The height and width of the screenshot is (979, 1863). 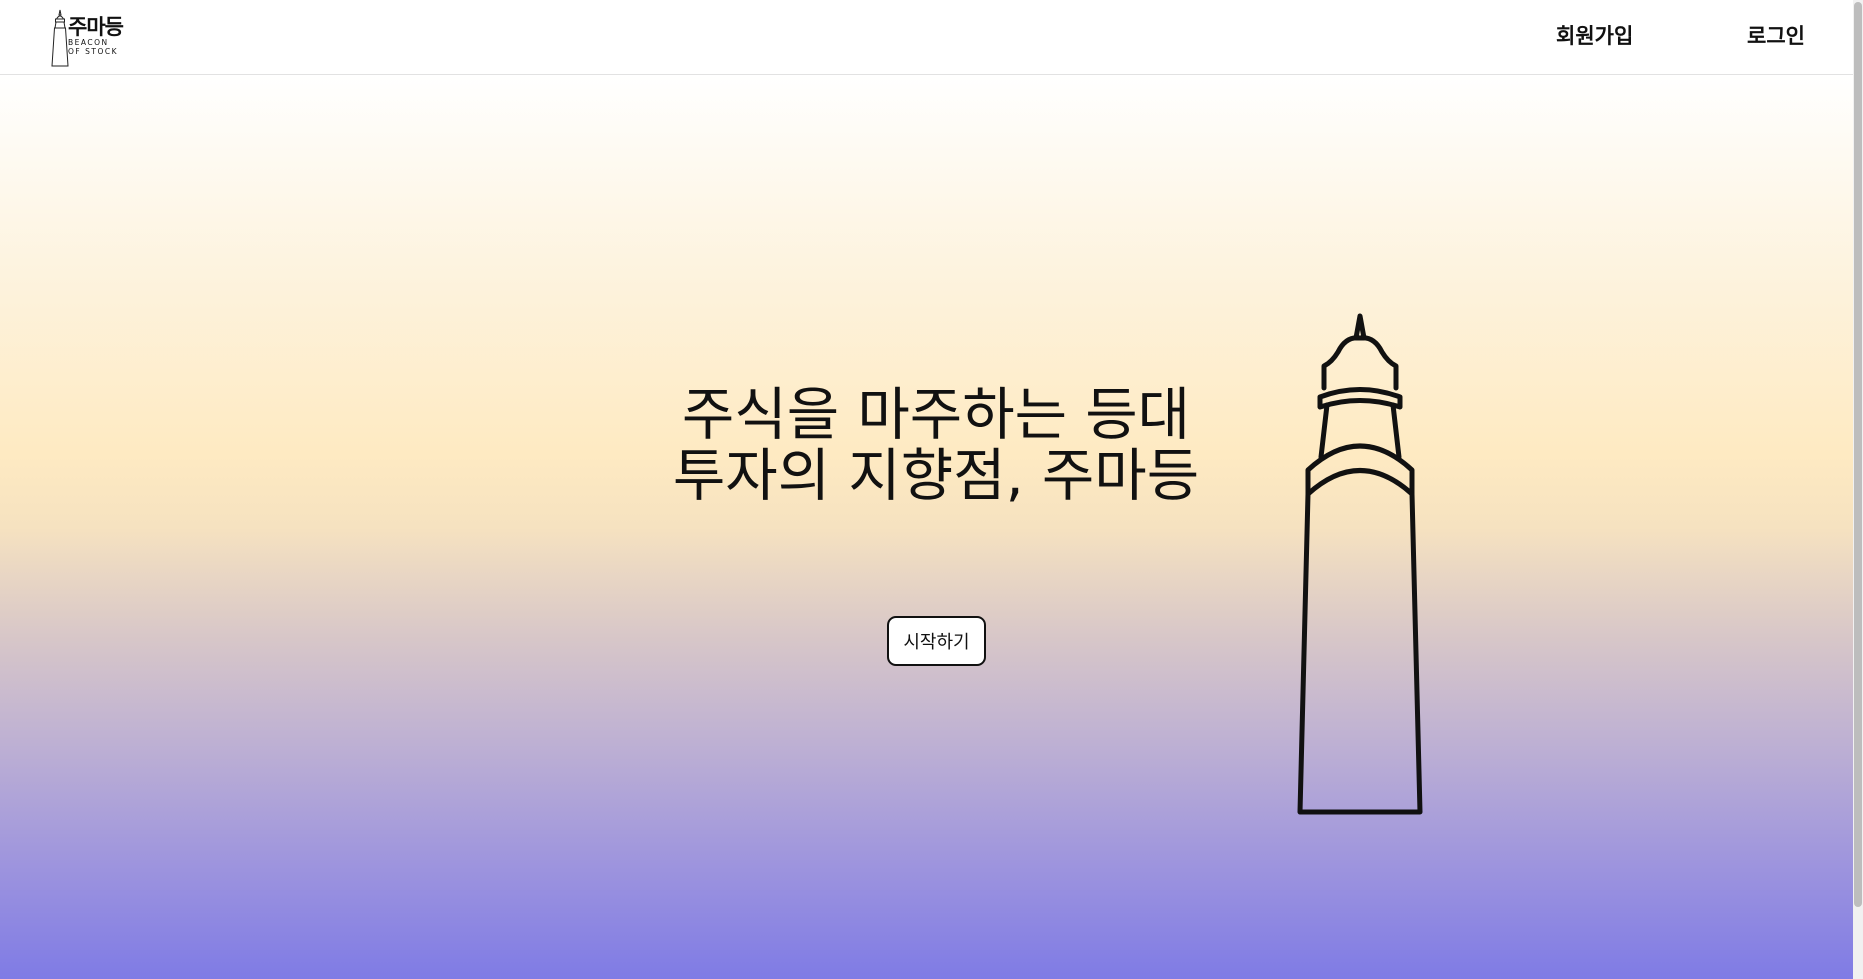 What do you see at coordinates (926, 37) in the screenshot?
I see `top-navbar: 주마등 BEACON OF STOCK 회원가입 로그인` at bounding box center [926, 37].